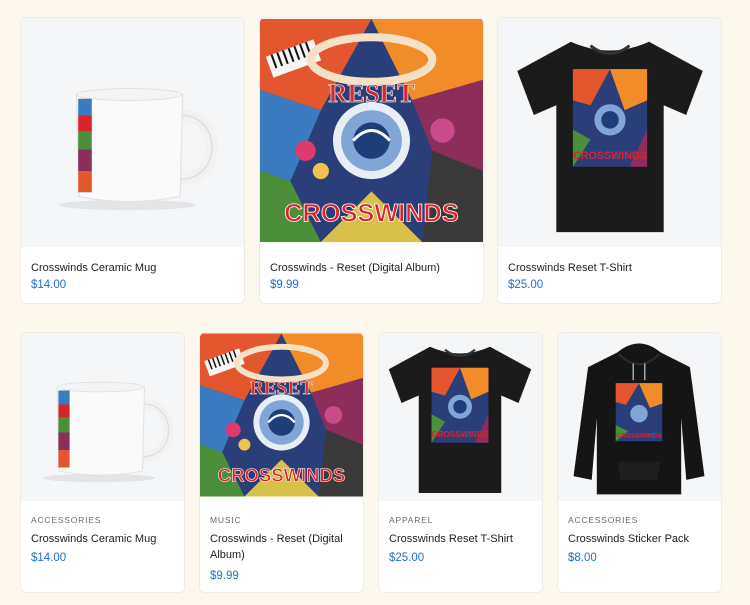 Image resolution: width=750 pixels, height=605 pixels. I want to click on product-card-tshirt-2: APPAREL Crosswinds Reset T-Shirt $25.00, so click(460, 462).